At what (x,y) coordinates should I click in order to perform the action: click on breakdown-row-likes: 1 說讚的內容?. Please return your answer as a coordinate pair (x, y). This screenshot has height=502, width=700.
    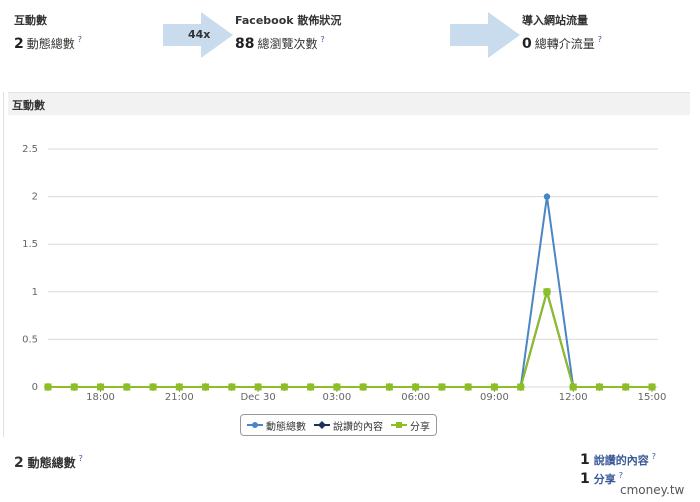
    Looking at the image, I should click on (618, 460).